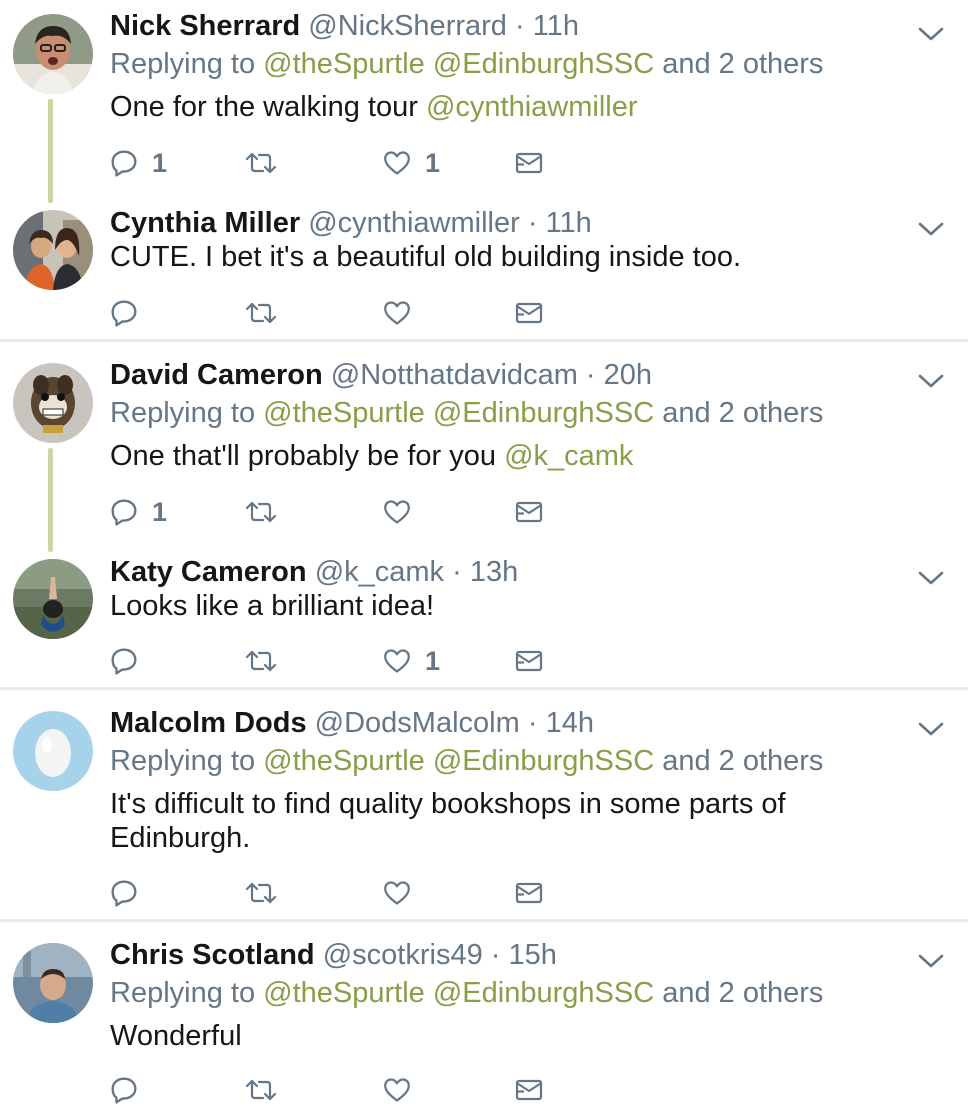 This screenshot has width=968, height=1120. What do you see at coordinates (414, 223) in the screenshot?
I see `user-handle: @cynthiawmiller` at bounding box center [414, 223].